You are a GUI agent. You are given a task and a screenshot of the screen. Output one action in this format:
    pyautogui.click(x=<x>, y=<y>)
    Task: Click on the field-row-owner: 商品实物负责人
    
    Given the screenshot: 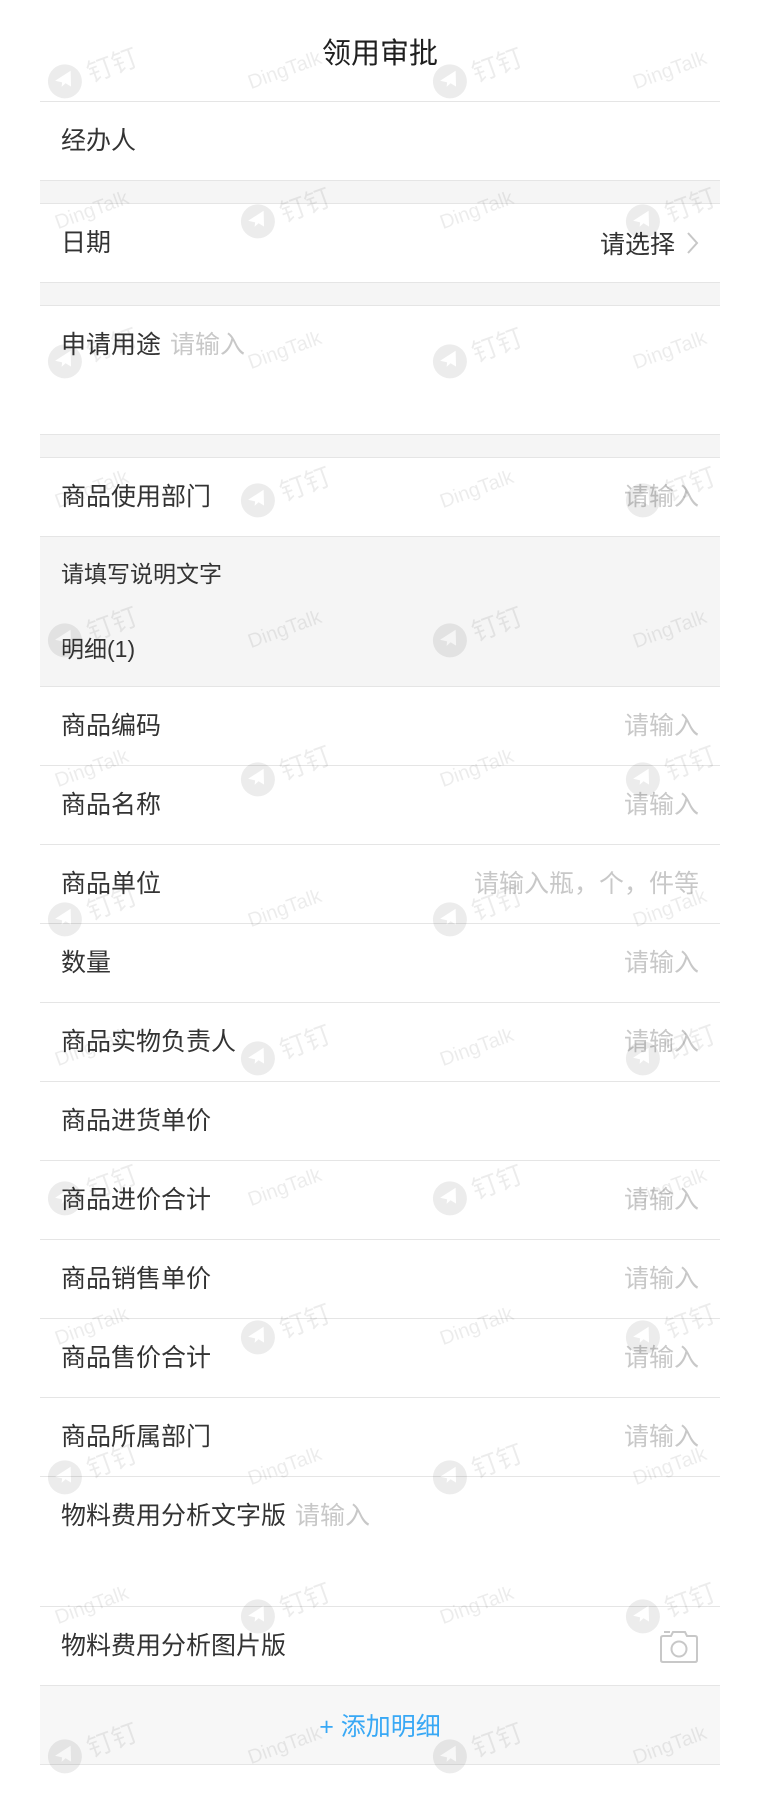 What is the action you would take?
    pyautogui.click(x=380, y=1042)
    